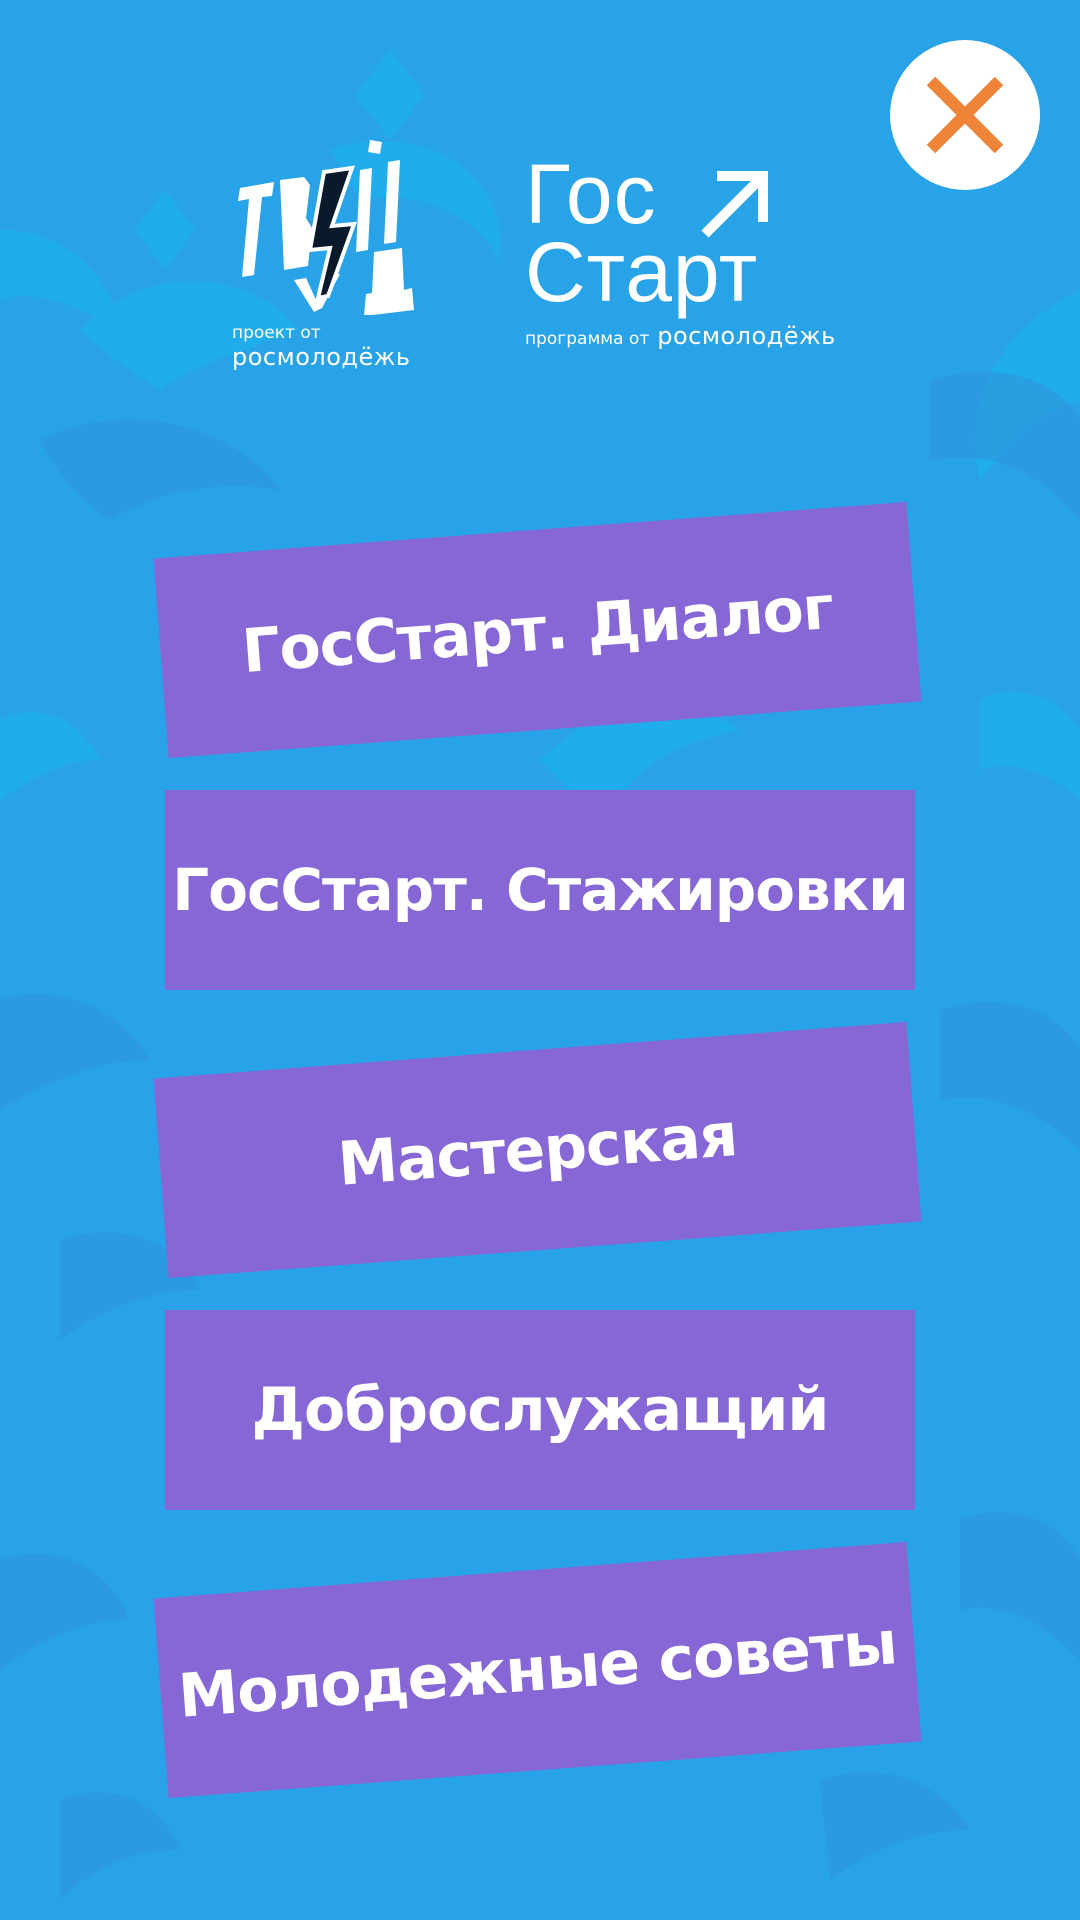 Image resolution: width=1080 pixels, height=1920 pixels. I want to click on close-button, so click(965, 115).